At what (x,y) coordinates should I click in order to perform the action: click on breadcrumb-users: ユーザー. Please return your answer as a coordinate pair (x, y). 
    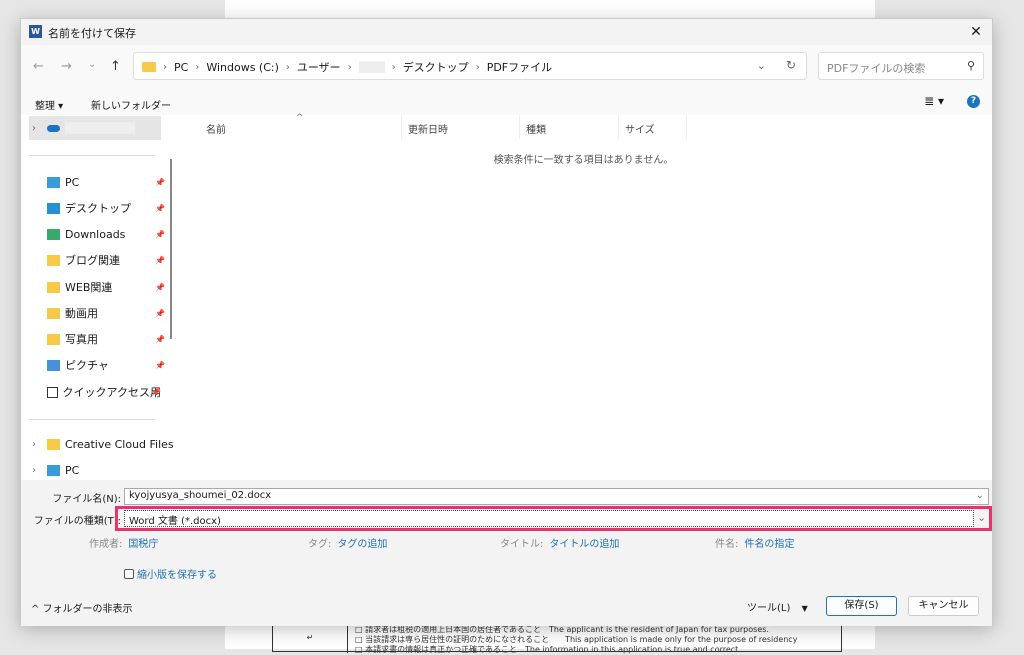
    Looking at the image, I should click on (319, 67).